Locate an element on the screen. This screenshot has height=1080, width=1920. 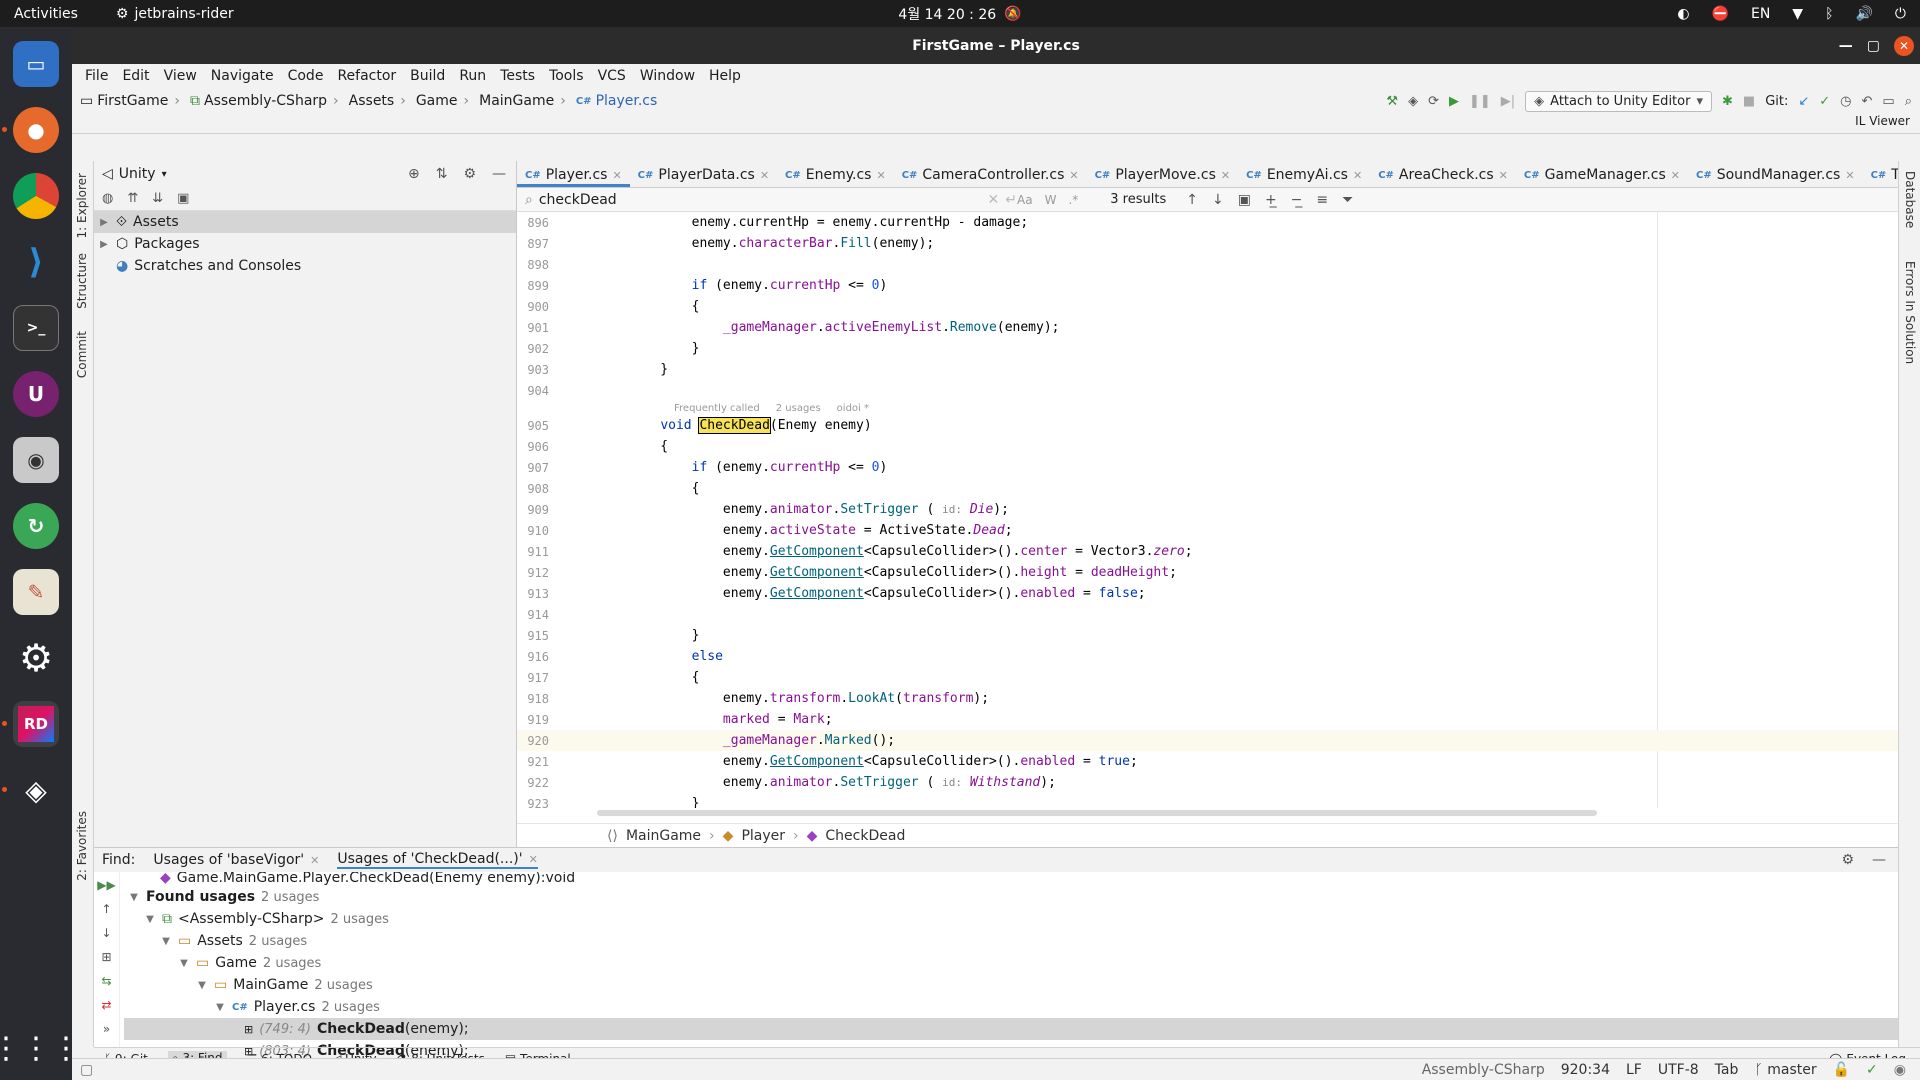
minimize-icon: — is located at coordinates (1846, 46).